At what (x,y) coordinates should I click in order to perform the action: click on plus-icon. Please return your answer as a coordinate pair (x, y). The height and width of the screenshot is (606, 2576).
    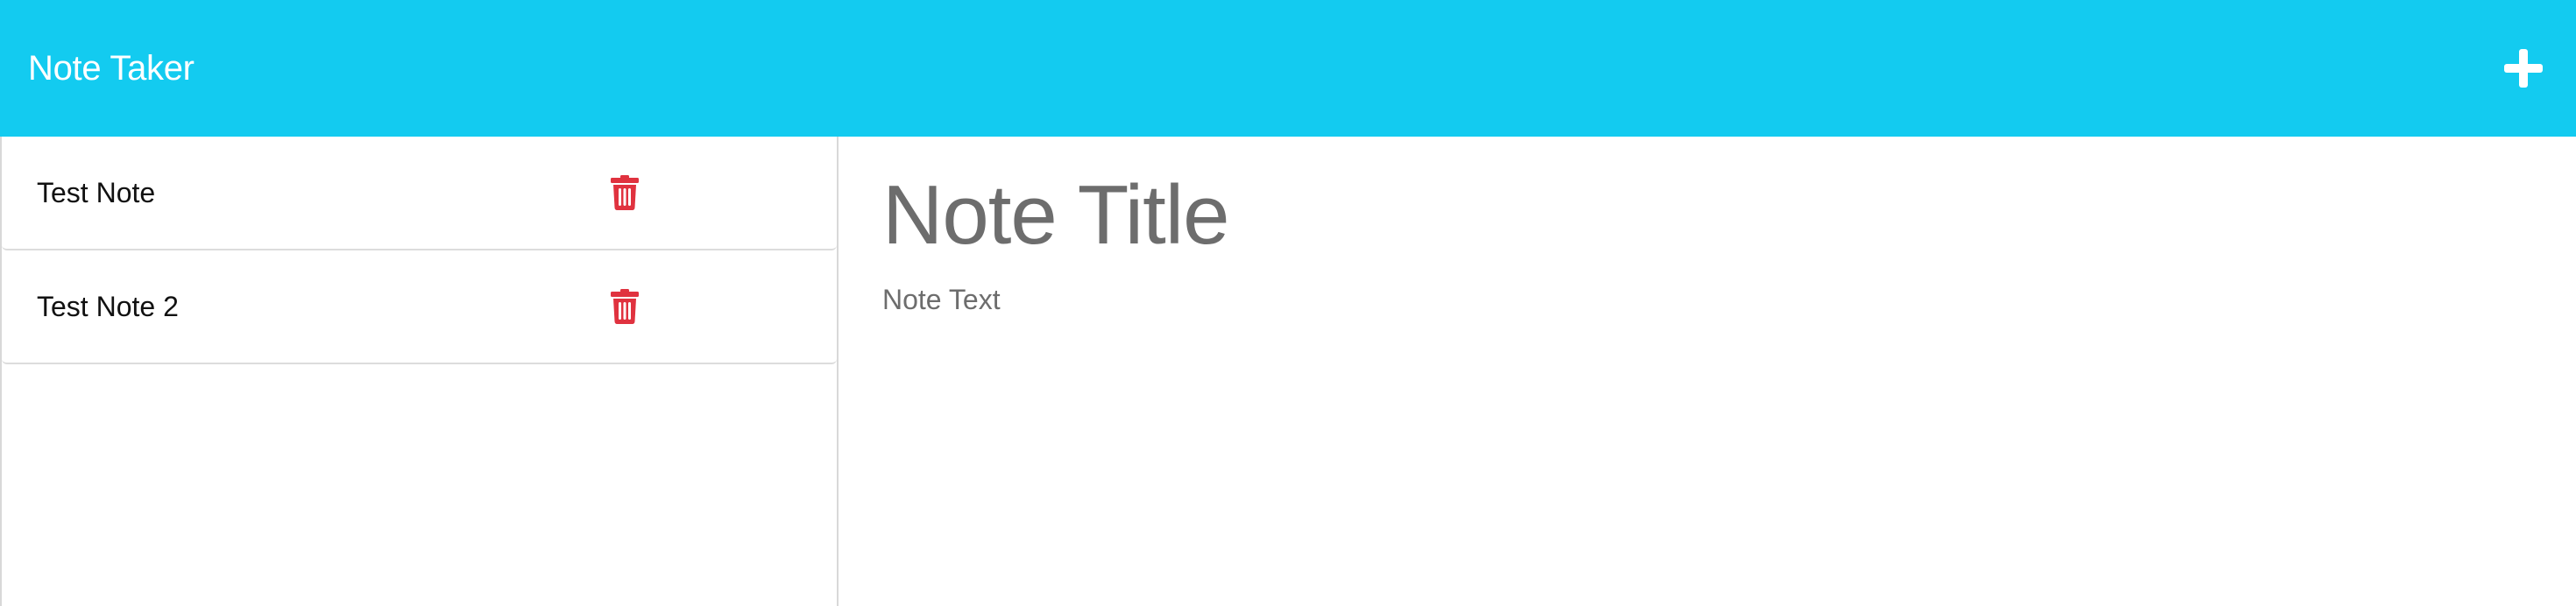
    Looking at the image, I should click on (2523, 68).